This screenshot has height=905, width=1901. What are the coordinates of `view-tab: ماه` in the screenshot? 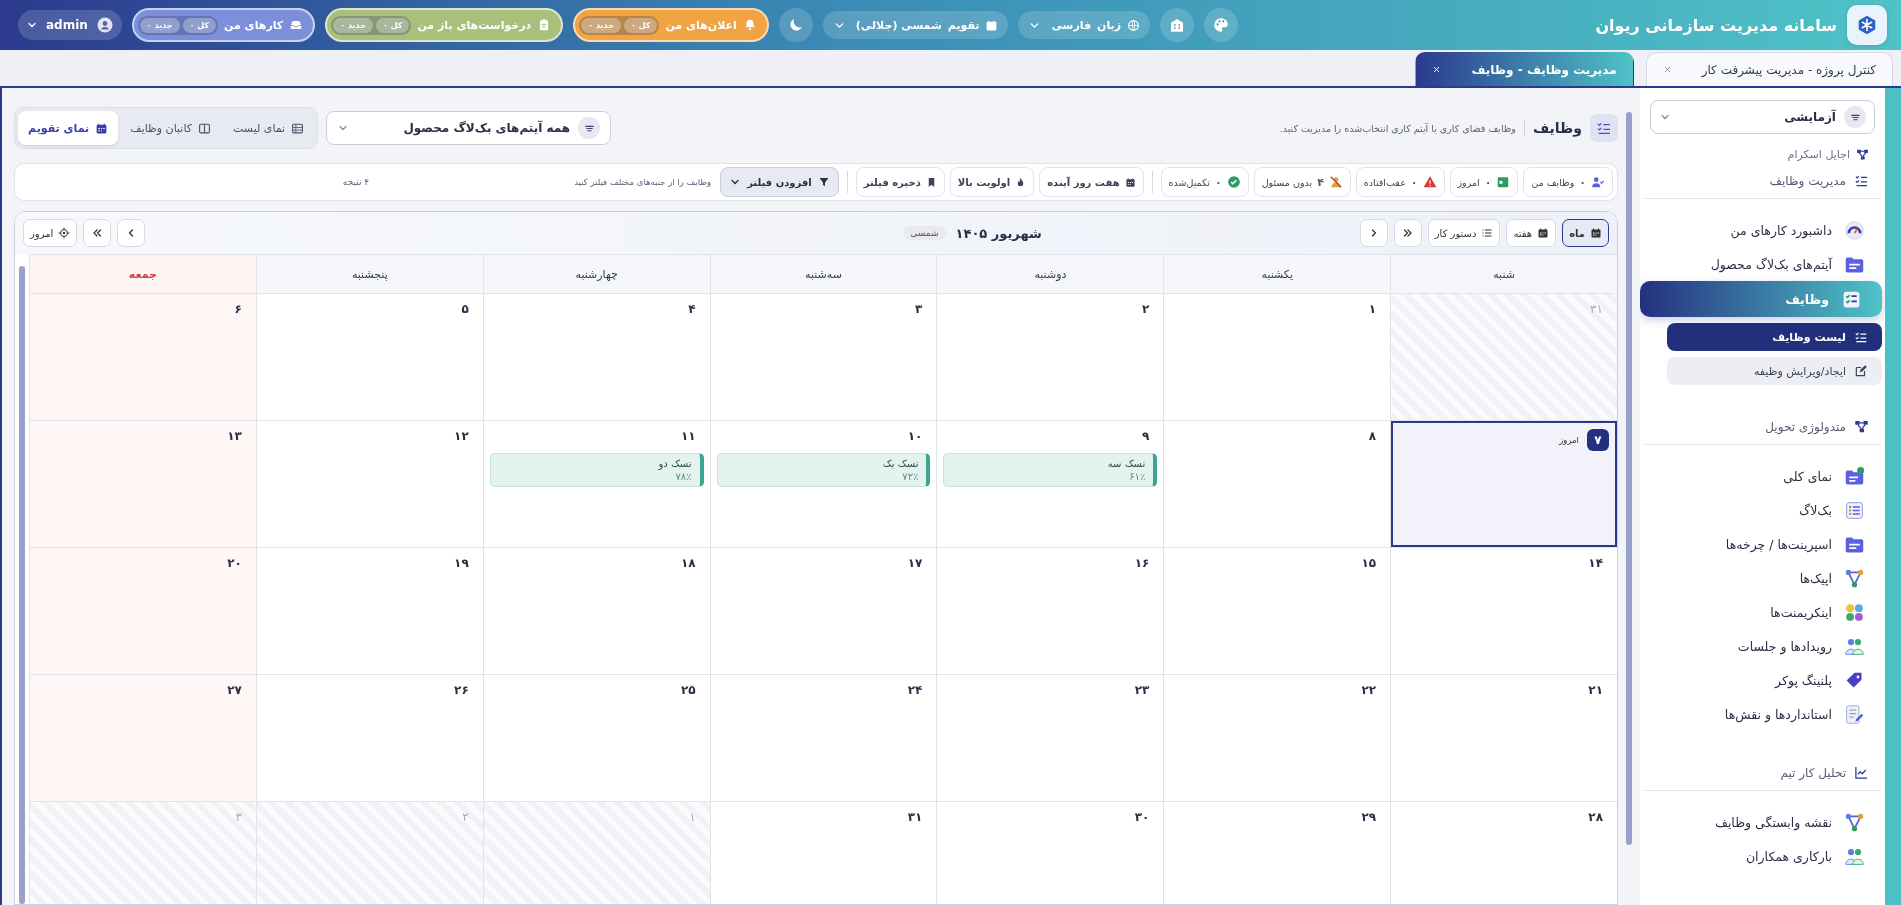 It's located at (1585, 233).